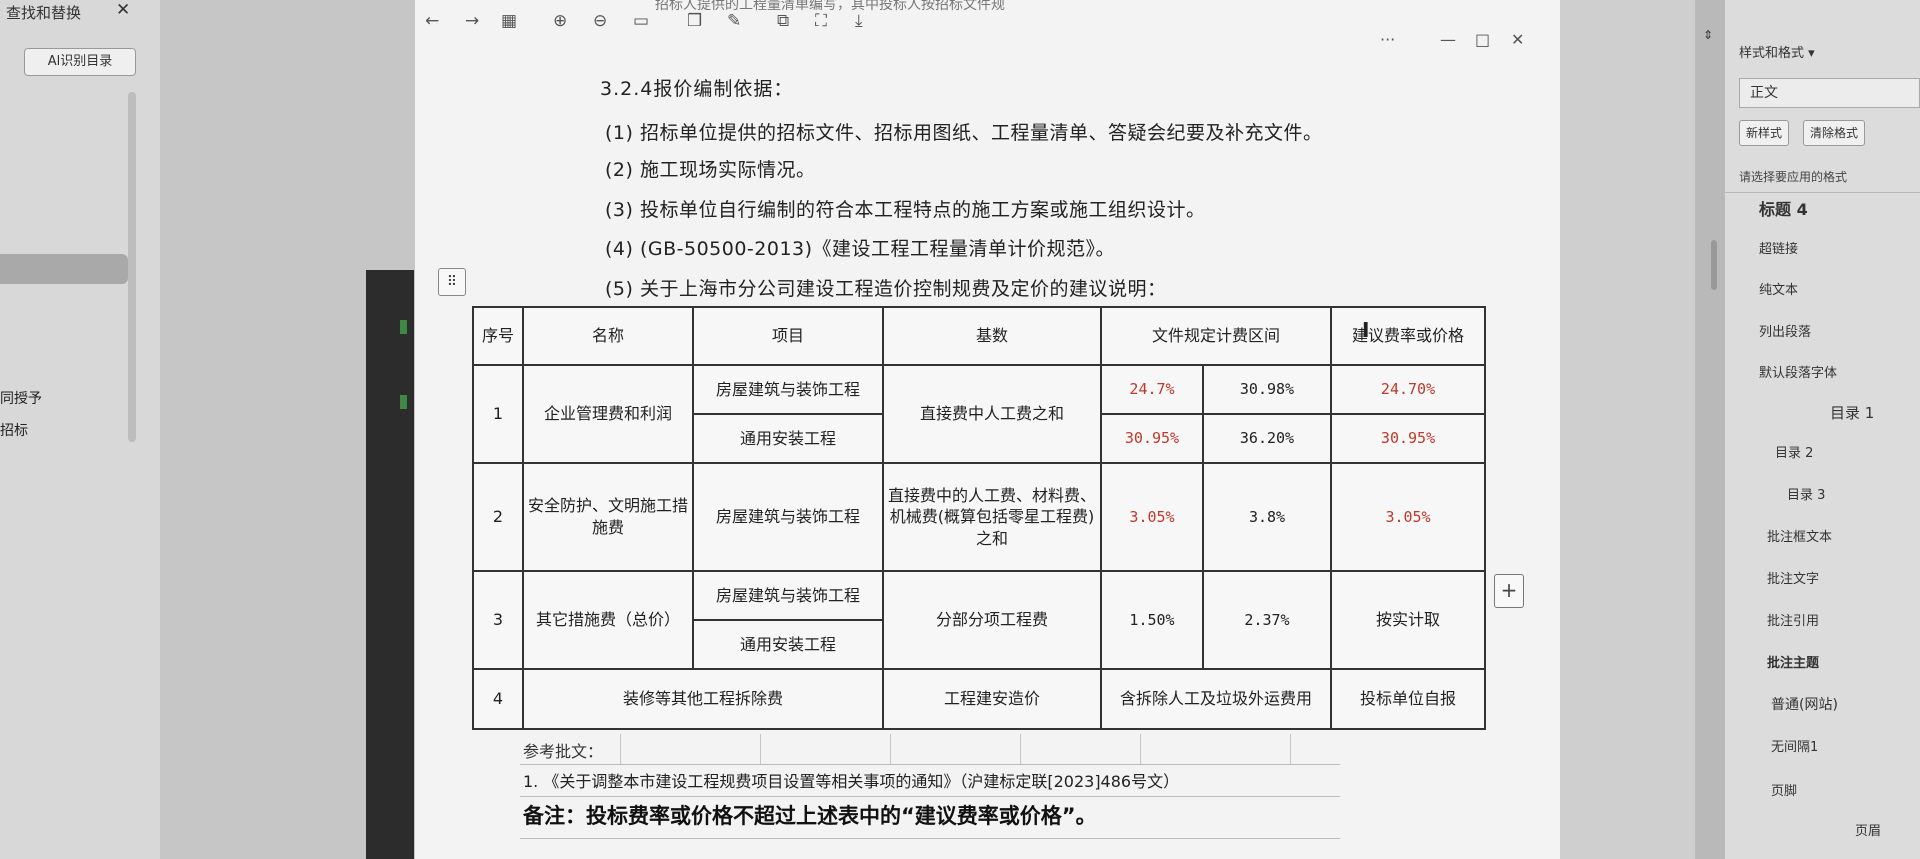 The image size is (1920, 859). What do you see at coordinates (1764, 133) in the screenshot?
I see `new-style-button: 新样式` at bounding box center [1764, 133].